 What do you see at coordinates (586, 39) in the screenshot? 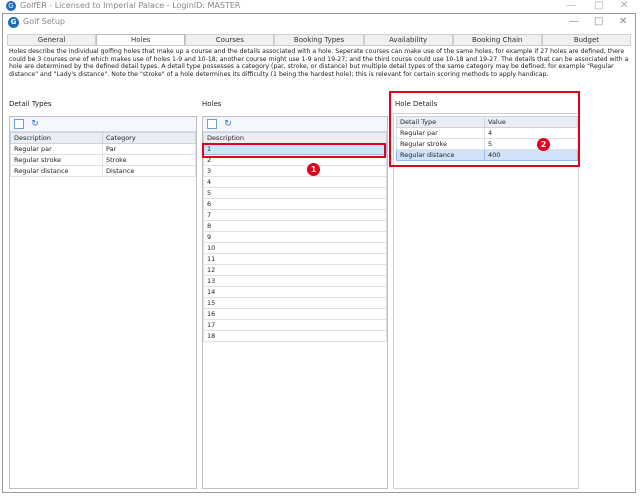
I see `tab-budget: Budget` at bounding box center [586, 39].